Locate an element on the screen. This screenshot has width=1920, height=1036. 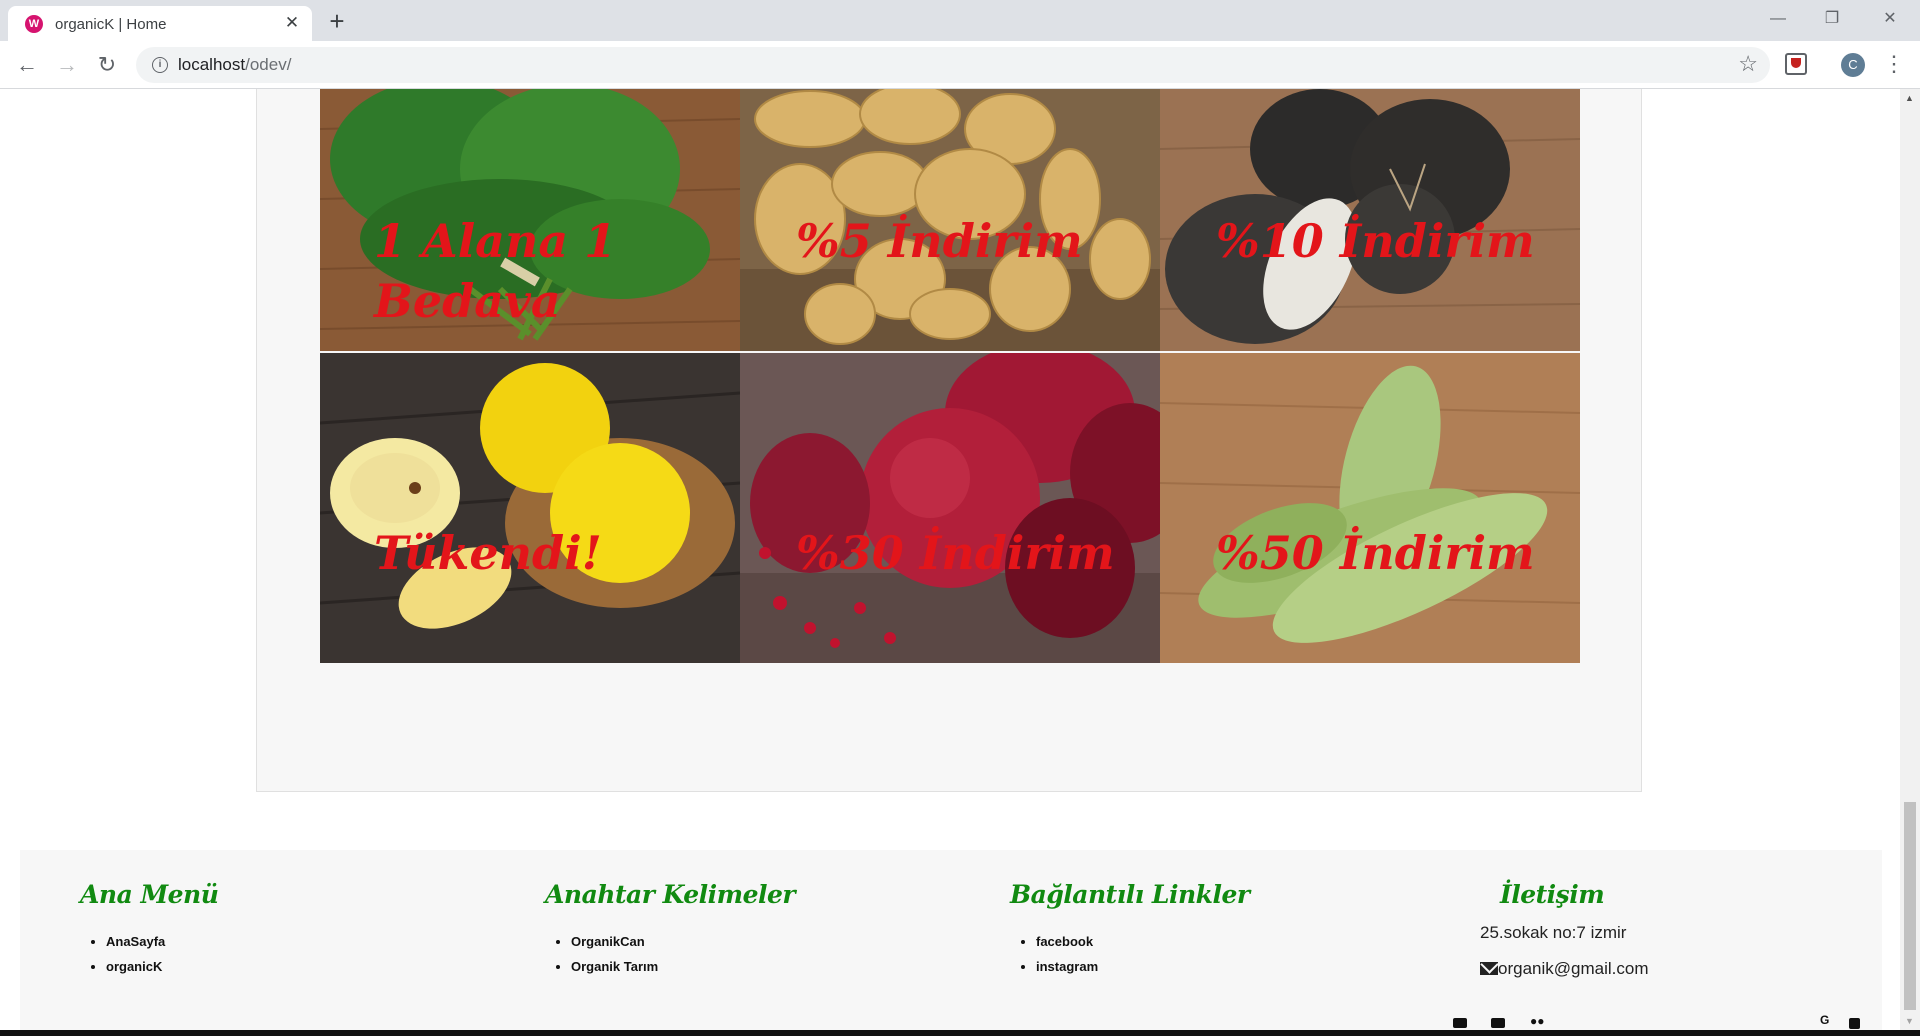
video-icon is located at coordinates (1460, 1023).